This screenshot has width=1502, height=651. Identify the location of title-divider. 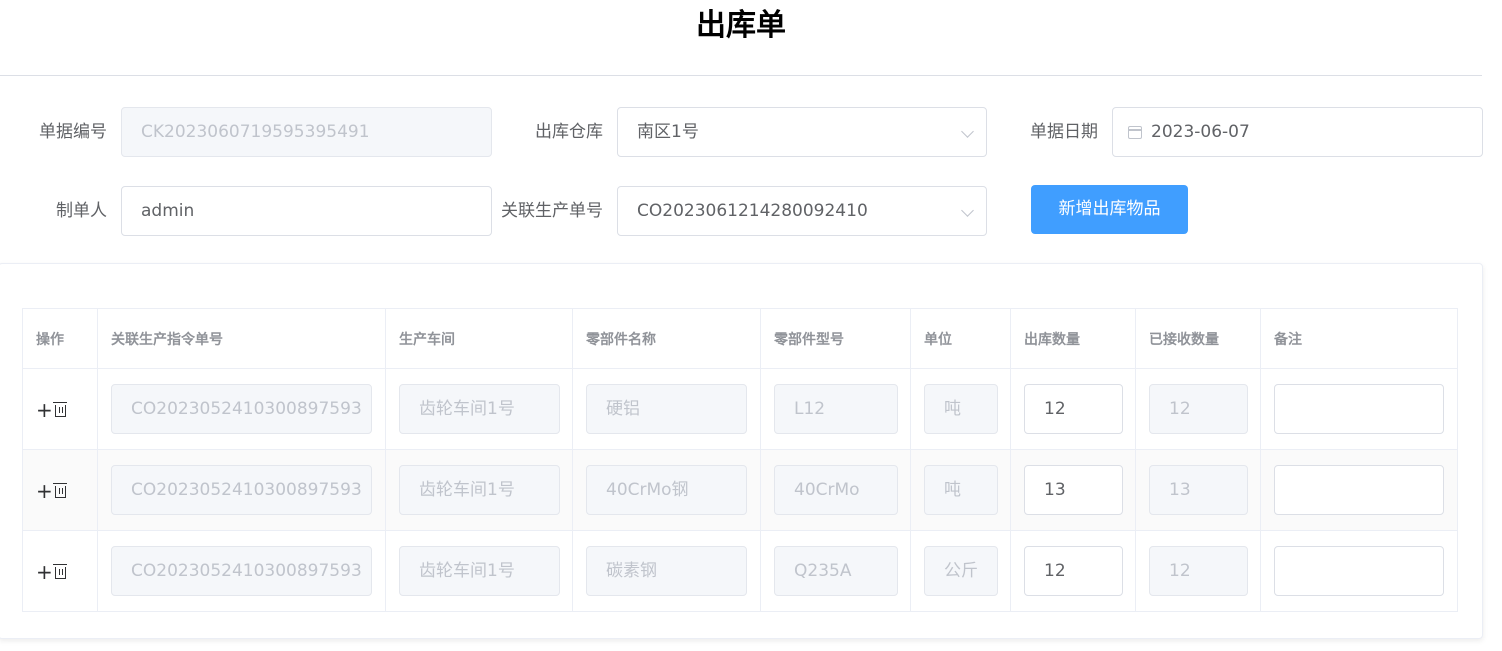
(741, 75).